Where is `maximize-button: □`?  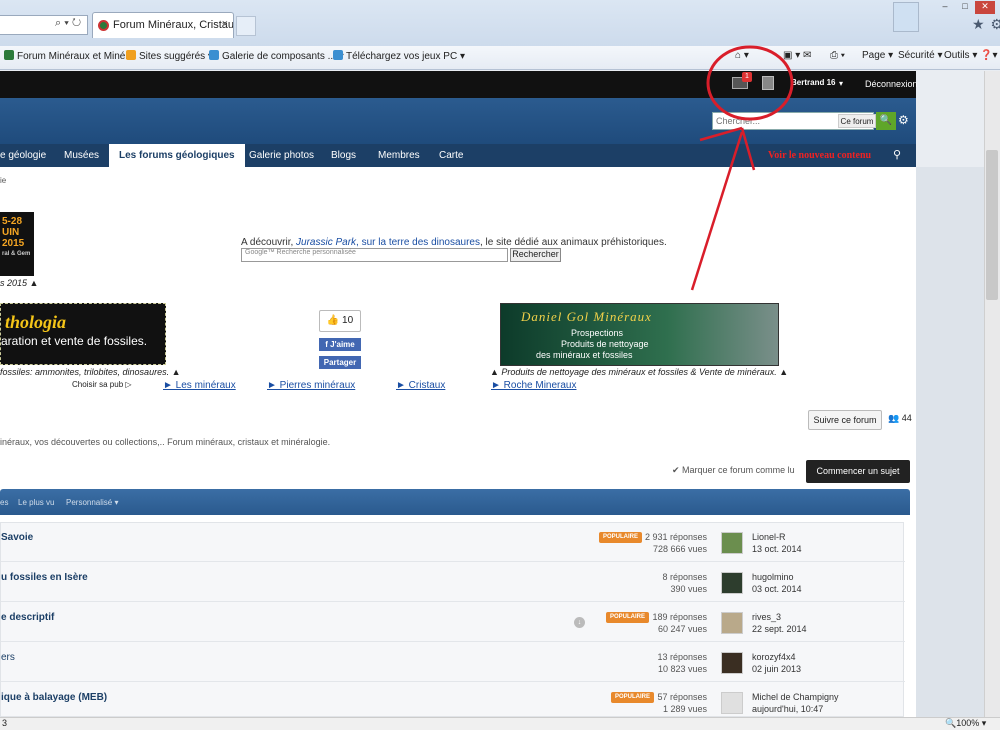 maximize-button: □ is located at coordinates (965, 7).